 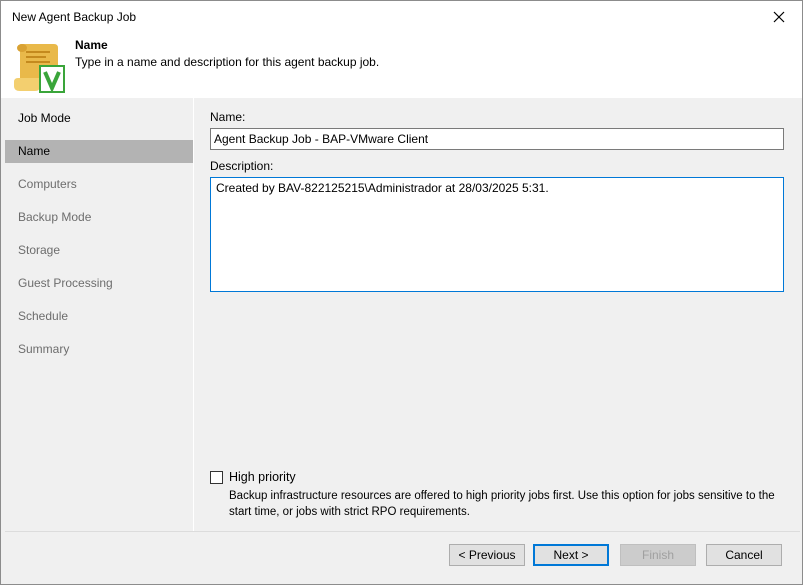 I want to click on title-bar: New Agent Backup Job, so click(x=401, y=16).